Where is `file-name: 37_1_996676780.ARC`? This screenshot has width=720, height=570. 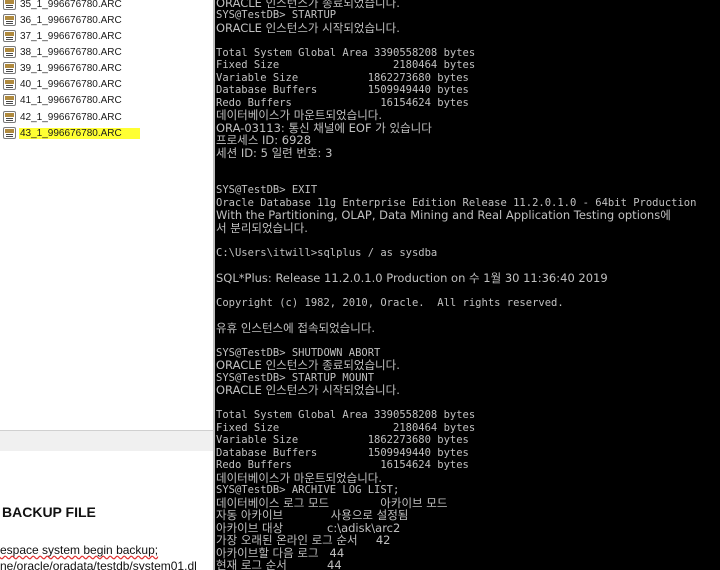 file-name: 37_1_996676780.ARC is located at coordinates (71, 36).